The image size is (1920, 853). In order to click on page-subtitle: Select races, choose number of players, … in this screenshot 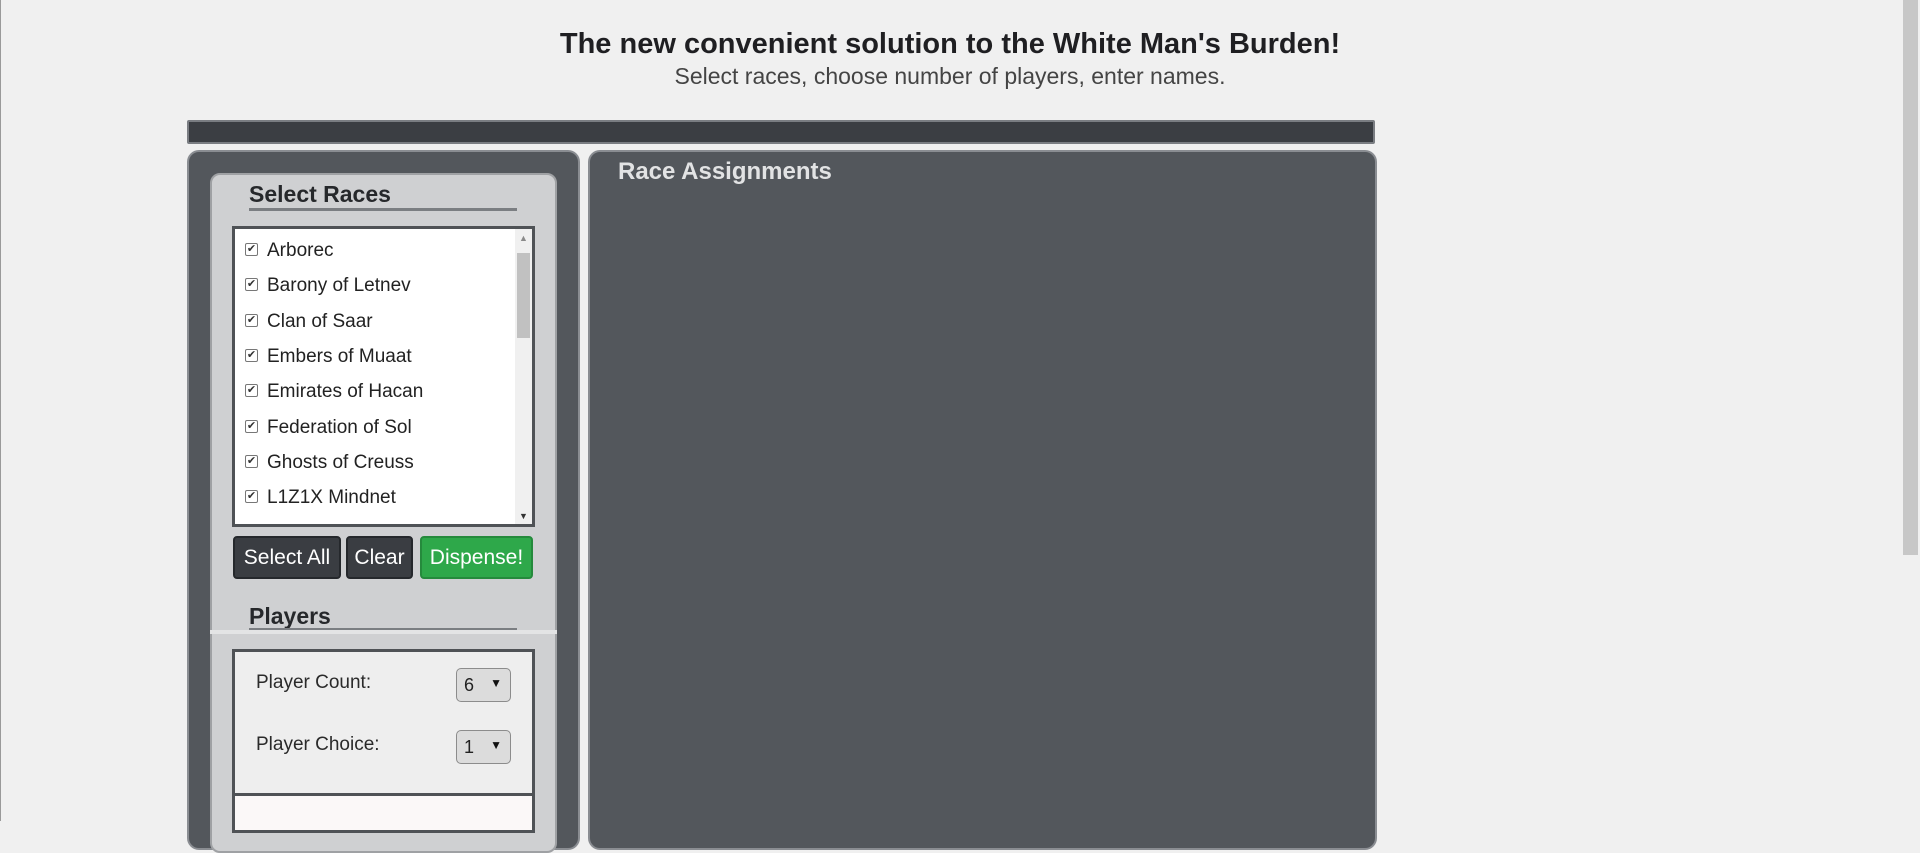, I will do `click(950, 76)`.